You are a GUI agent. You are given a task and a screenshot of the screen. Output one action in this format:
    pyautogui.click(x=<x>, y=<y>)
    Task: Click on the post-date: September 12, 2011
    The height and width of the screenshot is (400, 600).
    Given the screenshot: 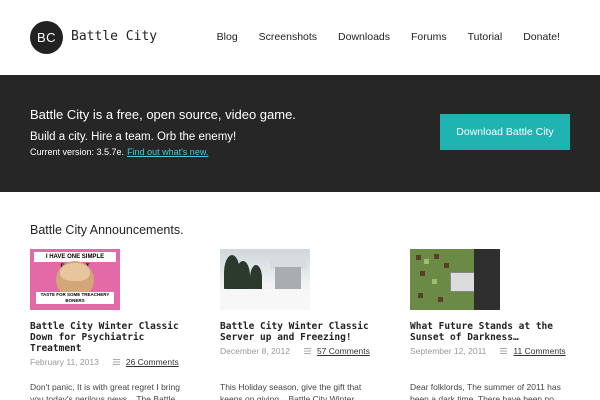 What is the action you would take?
    pyautogui.click(x=448, y=351)
    